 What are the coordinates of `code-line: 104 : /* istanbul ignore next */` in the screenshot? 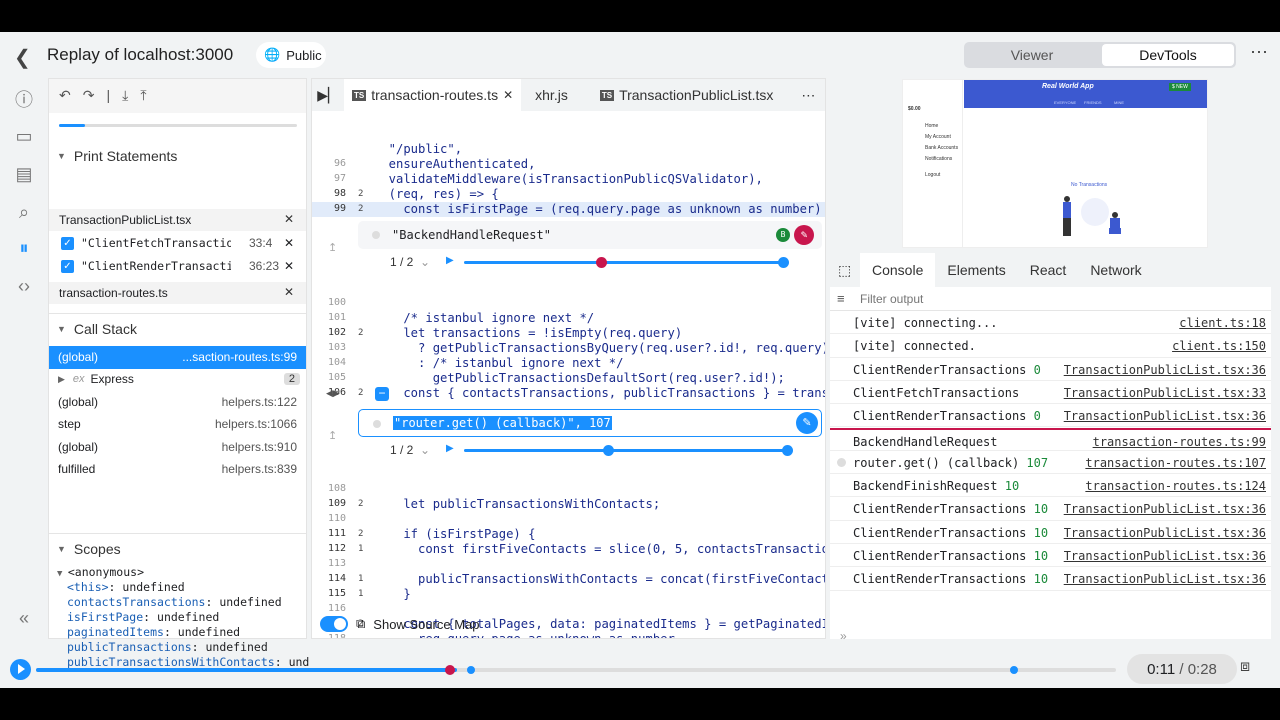 It's located at (568, 363).